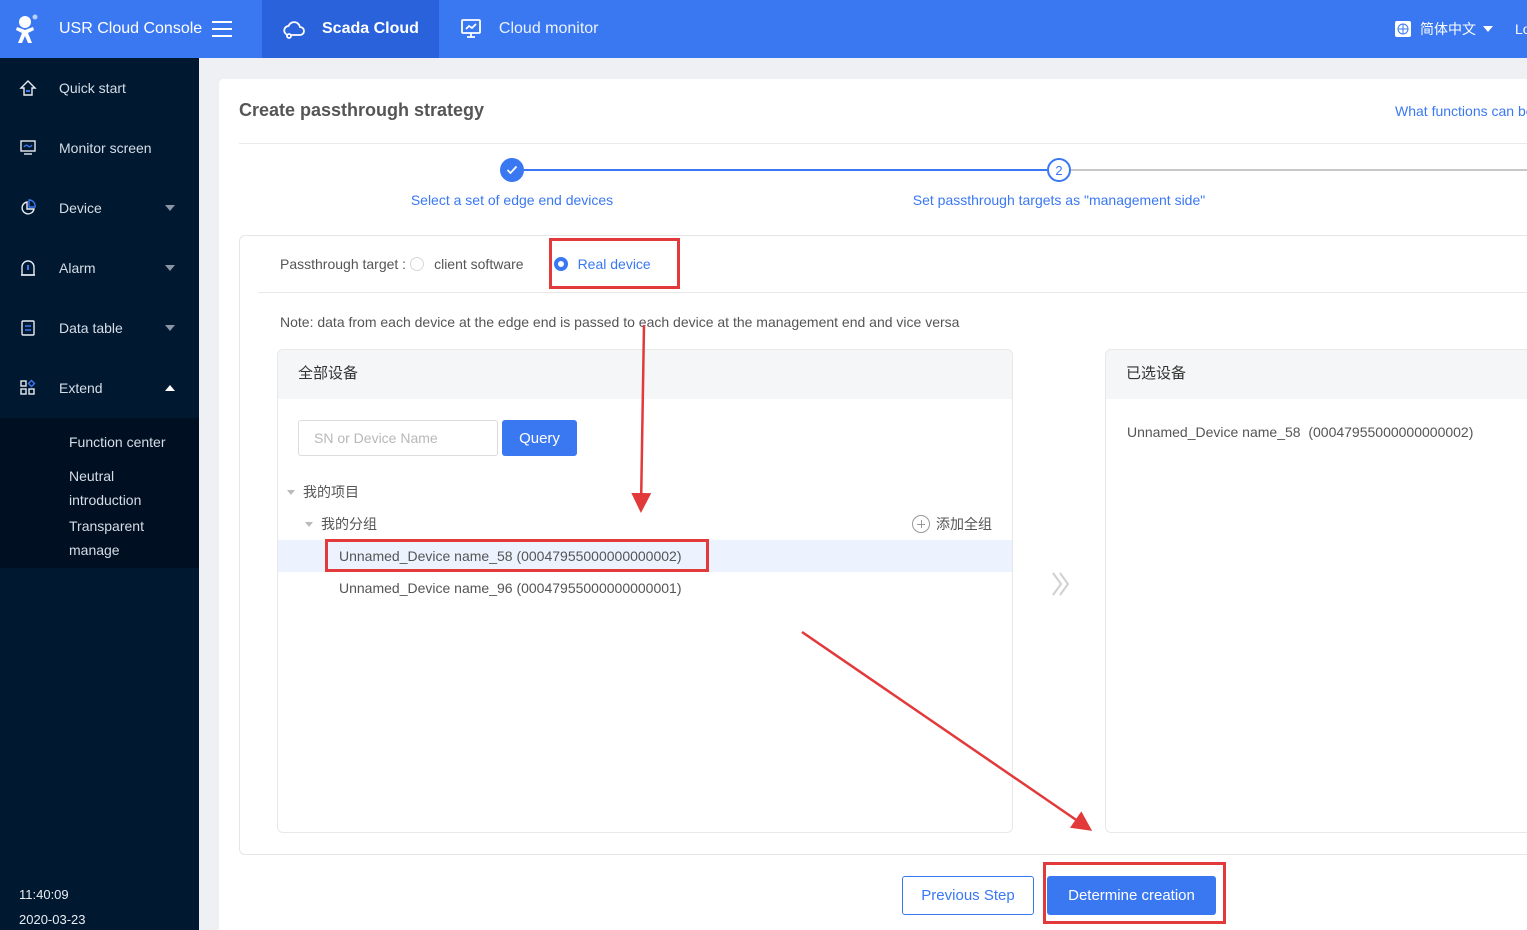 The width and height of the screenshot is (1527, 930). What do you see at coordinates (1316, 374) in the screenshot?
I see `selected-devices-title: 已选设备` at bounding box center [1316, 374].